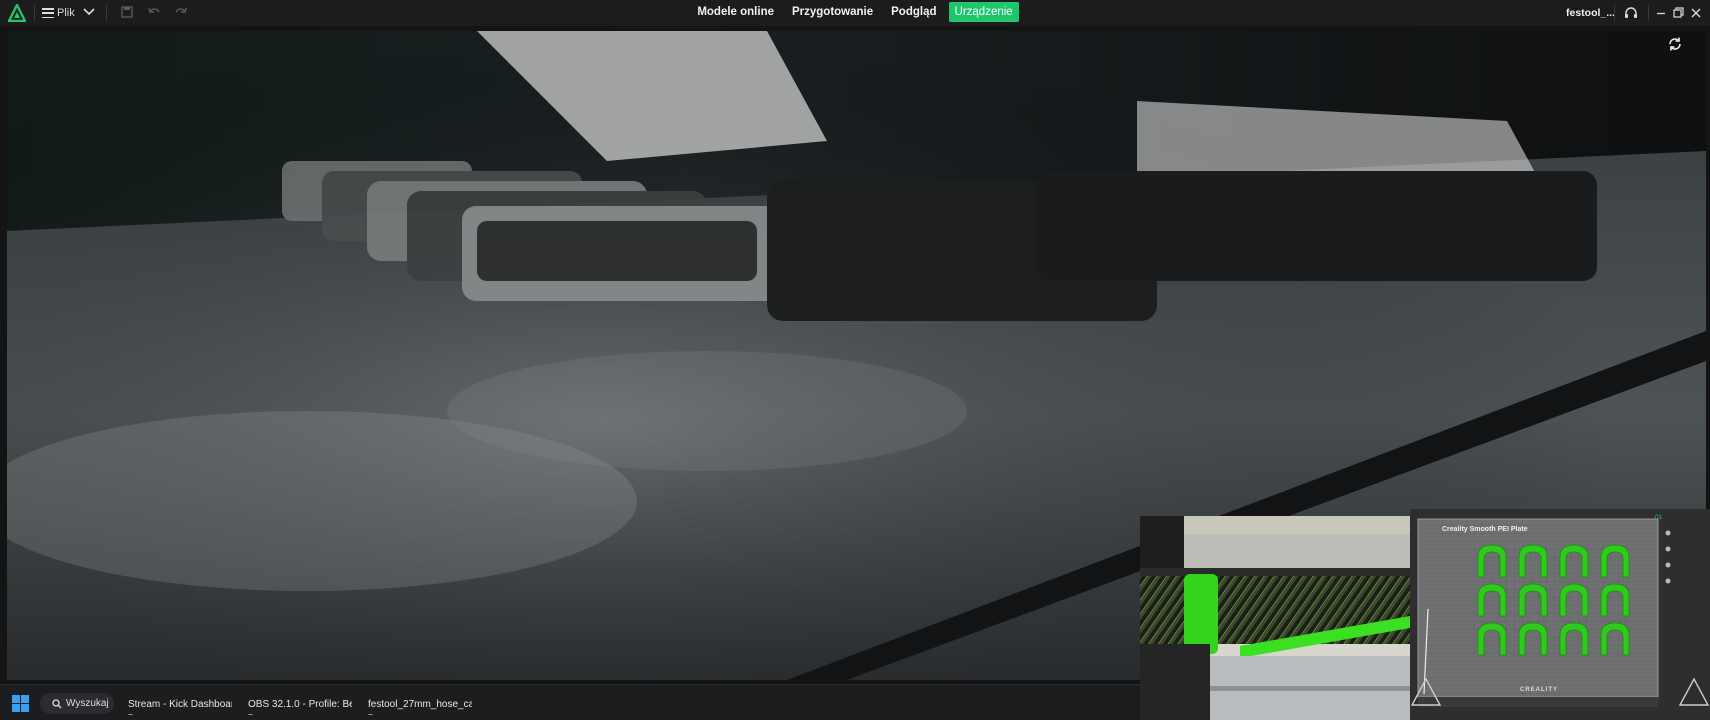 This screenshot has width=1710, height=720. I want to click on stream-closeup-inset, so click(1275, 618).